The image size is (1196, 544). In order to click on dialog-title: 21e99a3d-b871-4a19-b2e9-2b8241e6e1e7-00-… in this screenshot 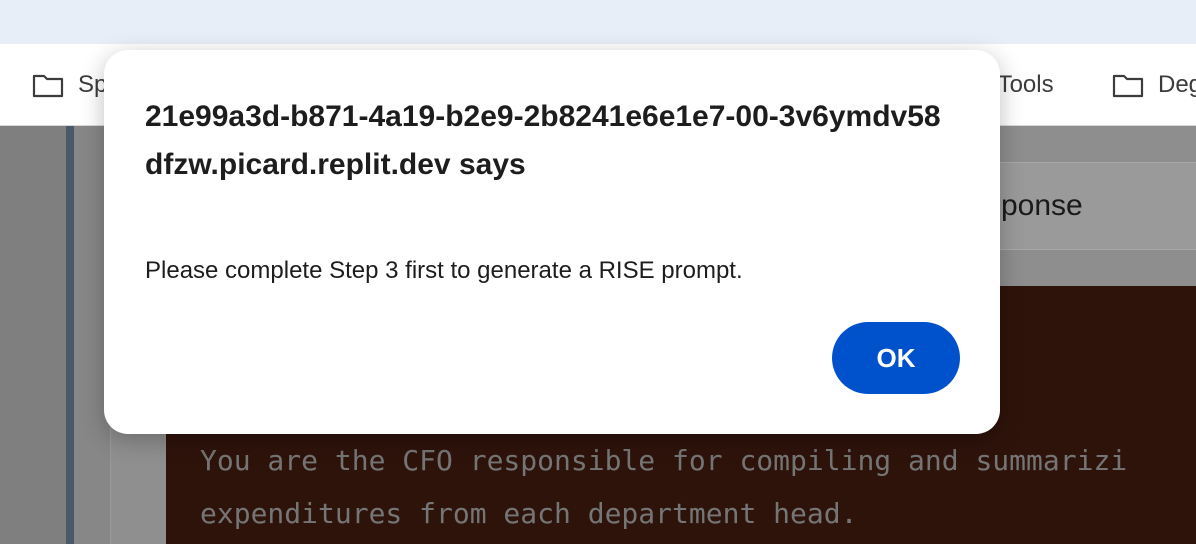, I will do `click(543, 140)`.